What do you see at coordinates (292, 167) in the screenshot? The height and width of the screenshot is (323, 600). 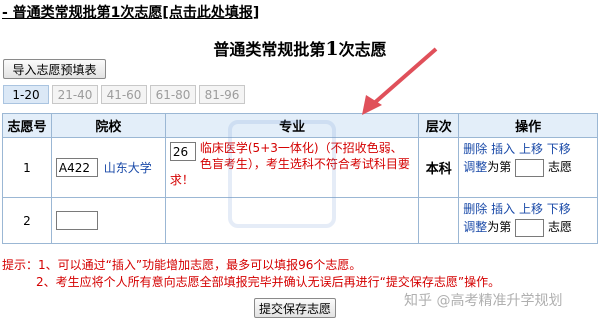 I see `major-cell: 临床医学(5+3一体化)（不招收色弱、色盲考生），考生选科不符合考试科目要求！` at bounding box center [292, 167].